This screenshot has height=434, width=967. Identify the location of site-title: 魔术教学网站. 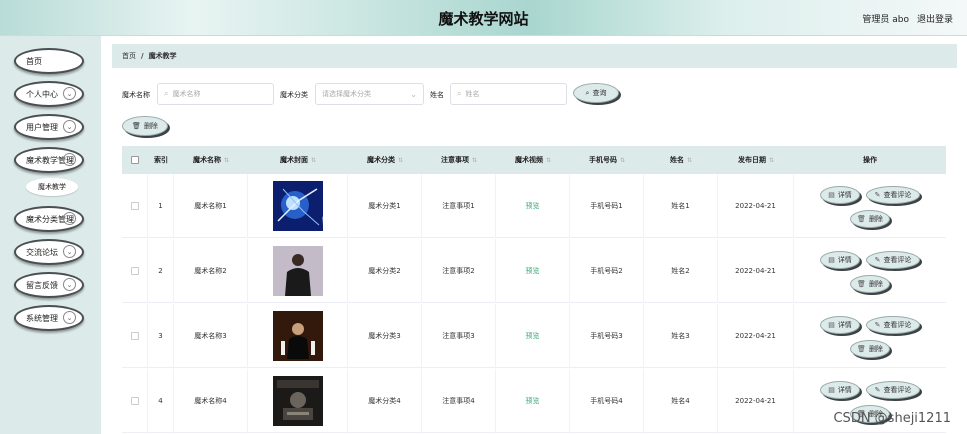
(483, 19).